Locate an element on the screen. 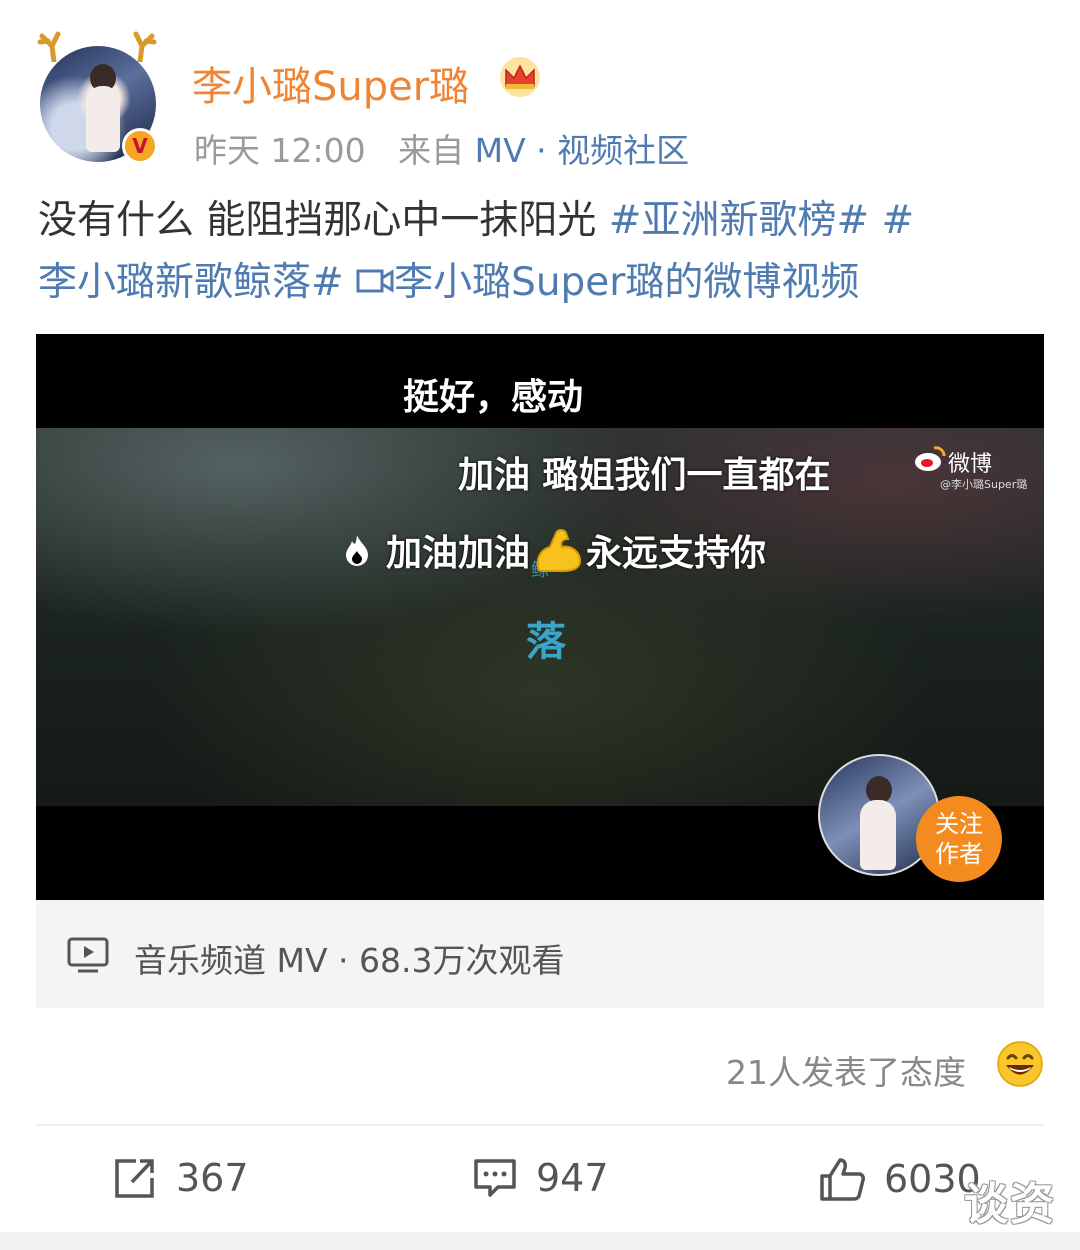 This screenshot has width=1080, height=1250. post-body: 没有什么 能阻挡那心中一抹阳光 is located at coordinates (323, 220).